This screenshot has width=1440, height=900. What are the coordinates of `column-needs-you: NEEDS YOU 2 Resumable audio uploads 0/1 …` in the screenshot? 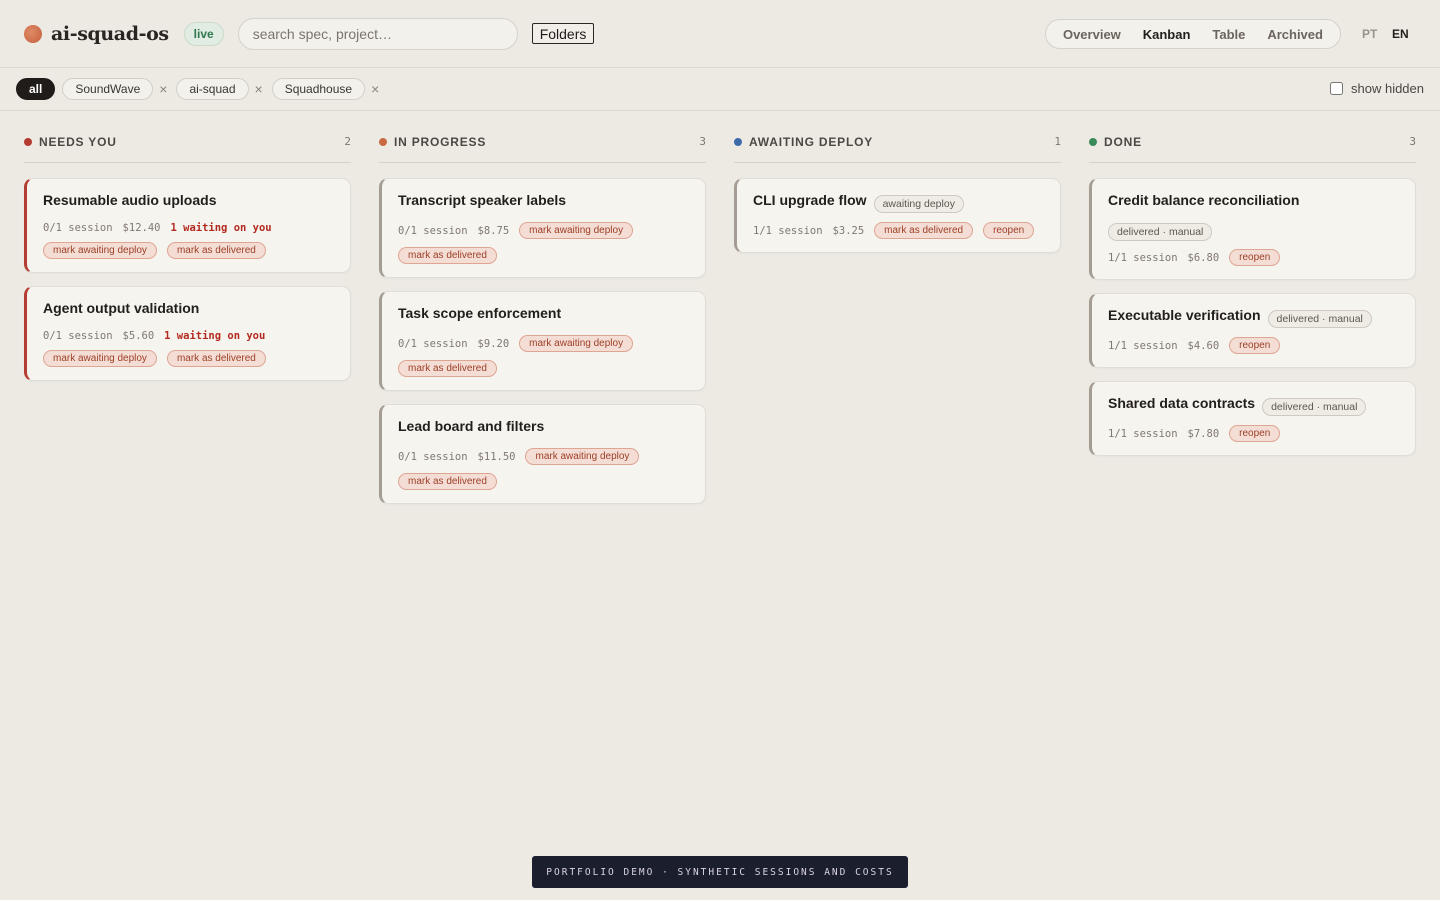 It's located at (187, 314).